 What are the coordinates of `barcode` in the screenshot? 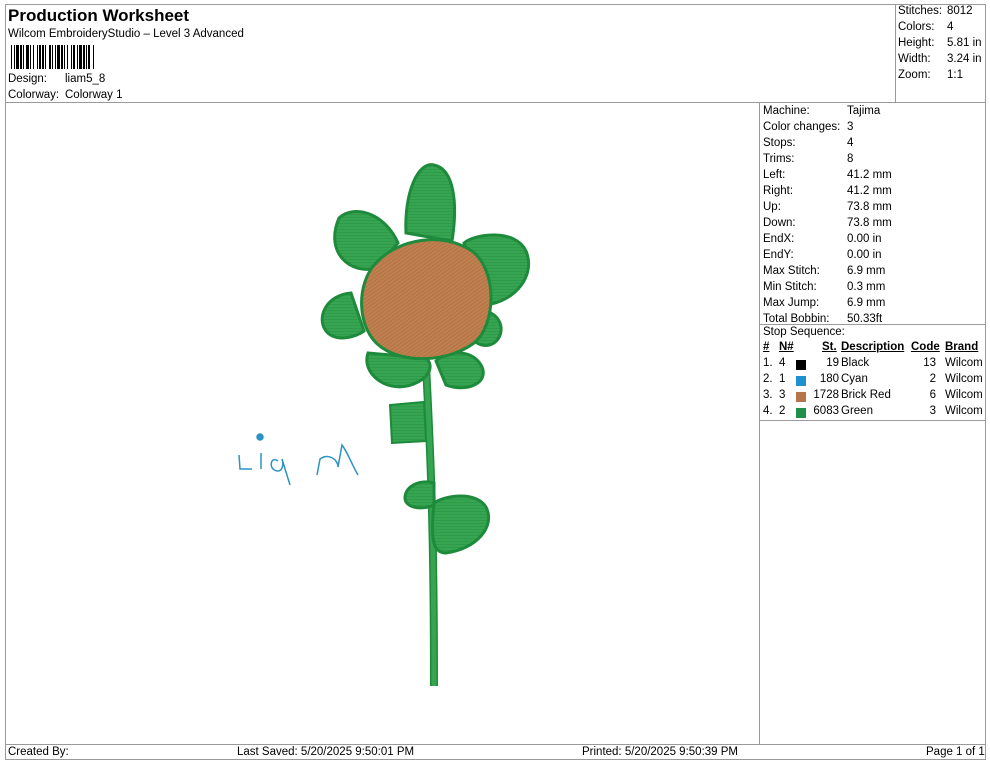 It's located at (52, 57).